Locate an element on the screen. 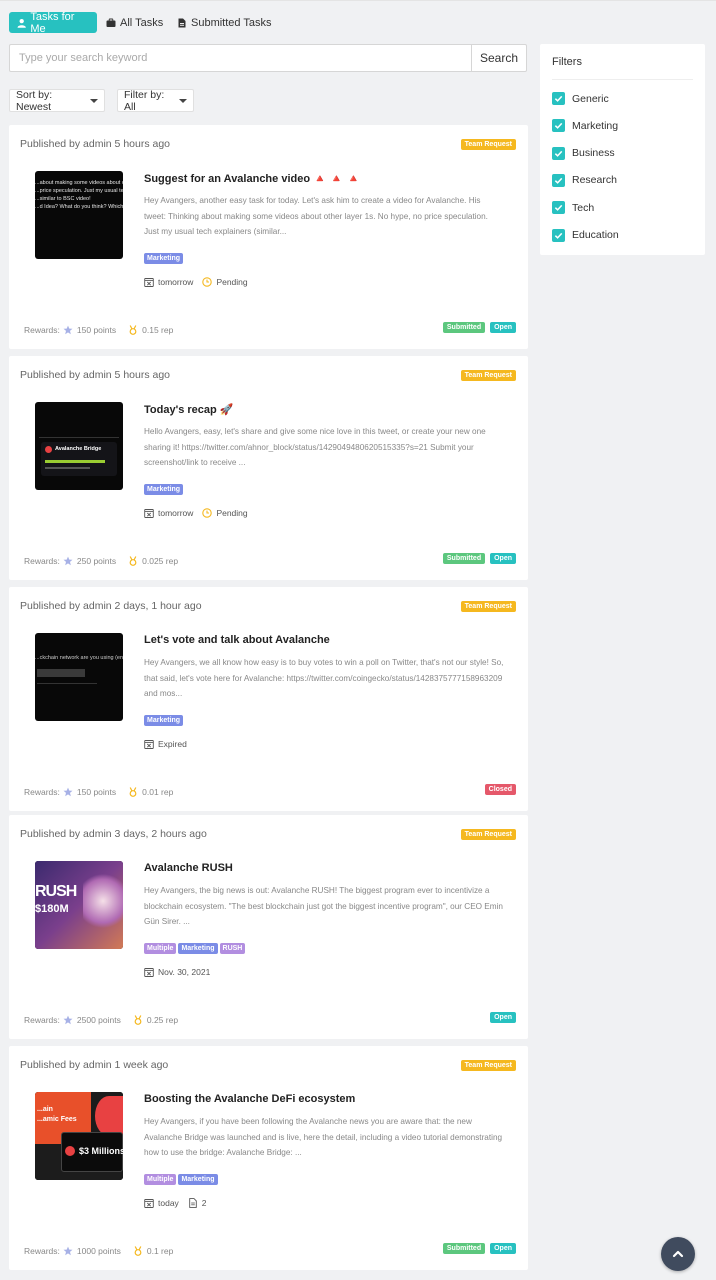 Image resolution: width=716 pixels, height=1280 pixels. task-title: Today's recap 🚀 is located at coordinates (188, 409).